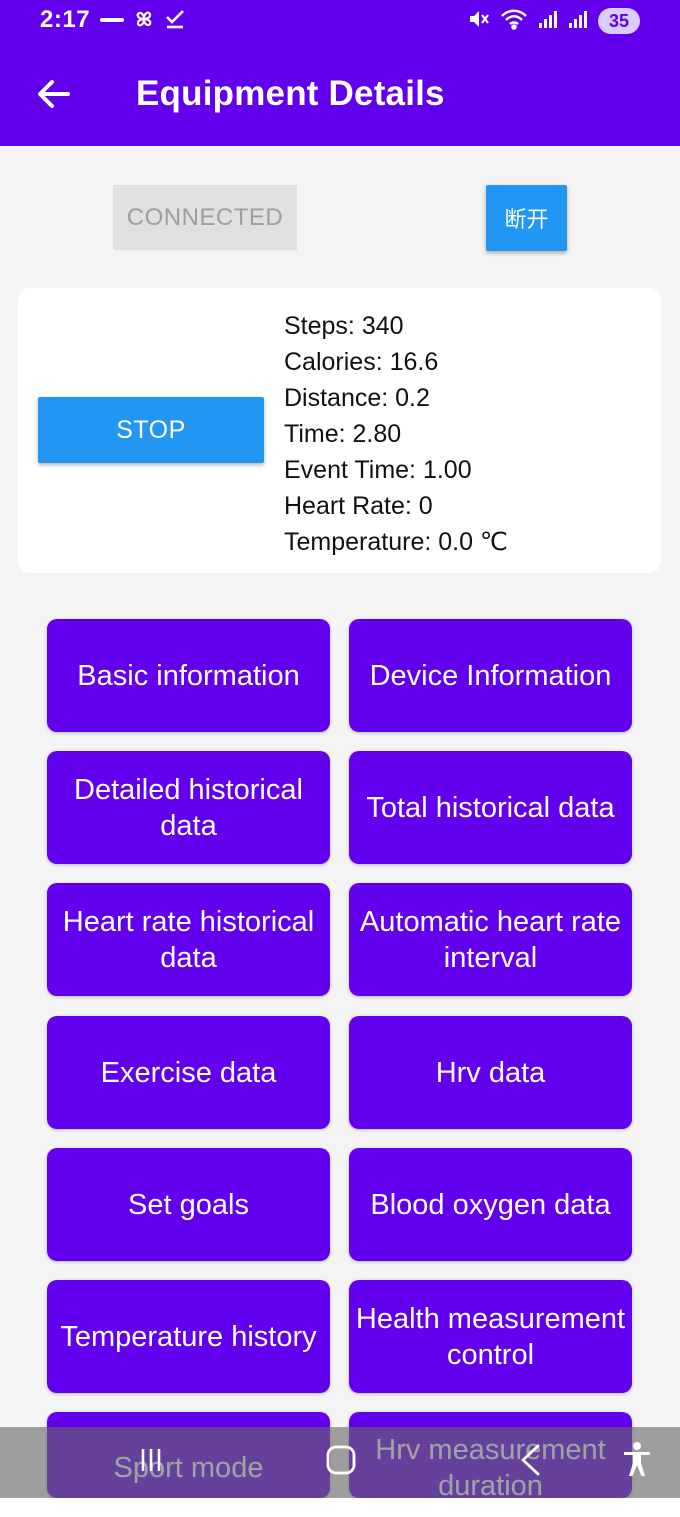  Describe the element at coordinates (358, 506) in the screenshot. I see `stat-heart-rate: Heart Rate: 0` at that location.